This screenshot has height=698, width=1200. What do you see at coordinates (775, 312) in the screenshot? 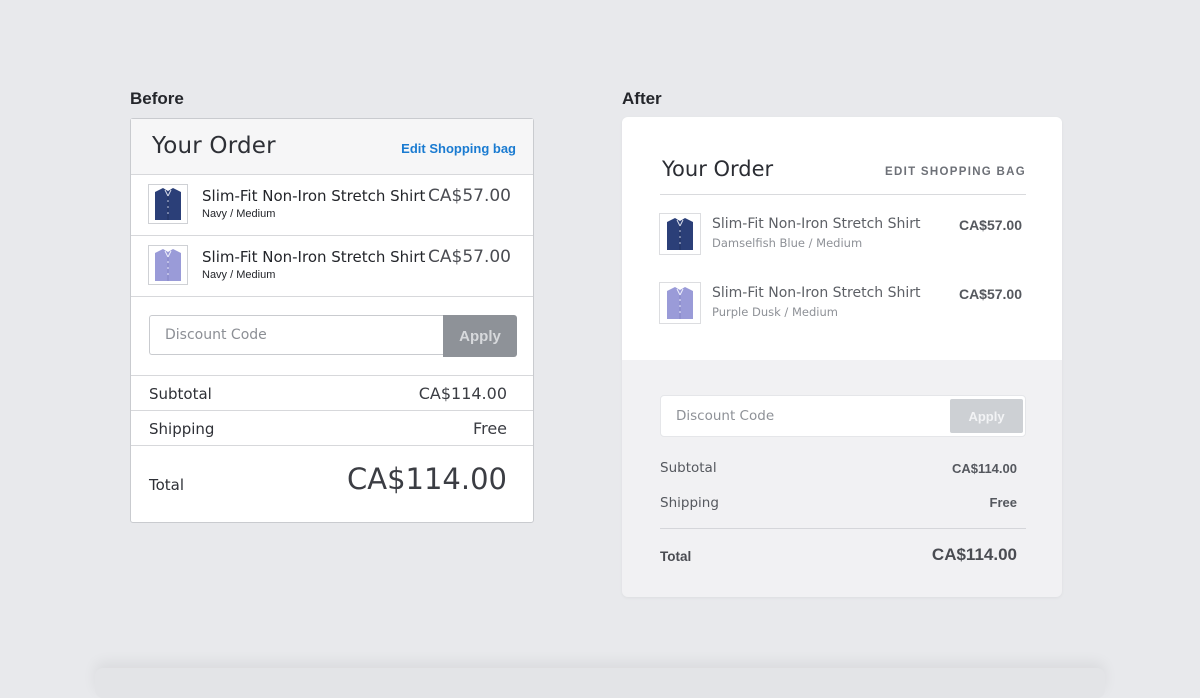
I see `item-variant: Purple Dusk / Medium` at bounding box center [775, 312].